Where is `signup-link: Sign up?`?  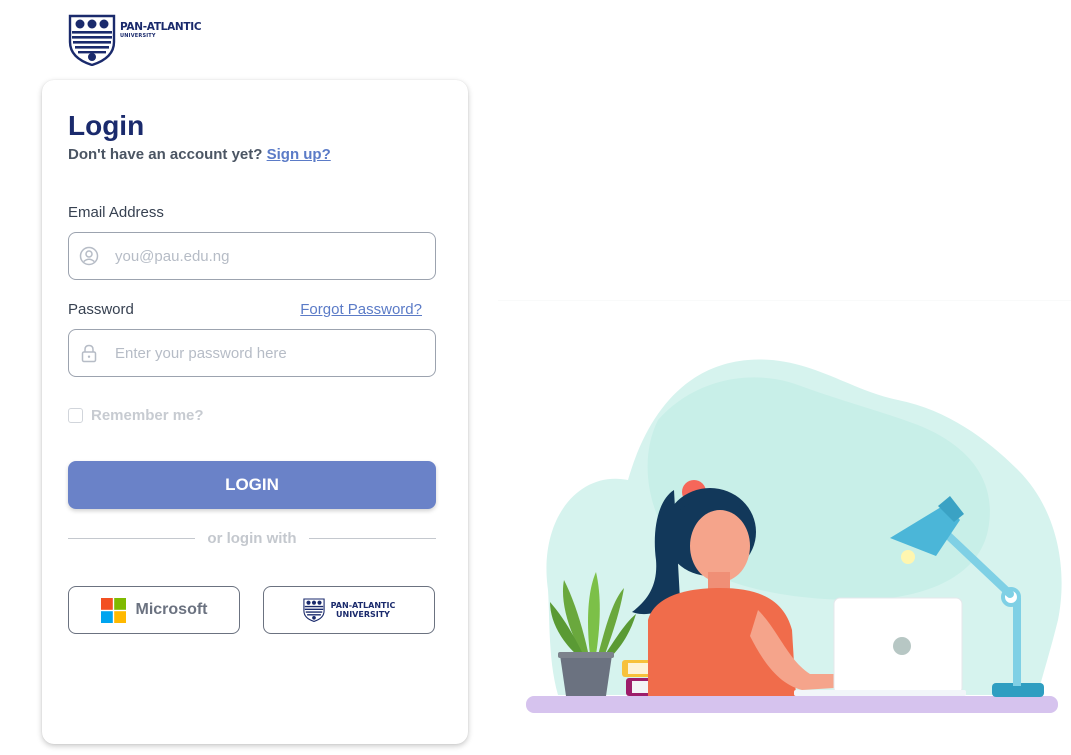
signup-link: Sign up? is located at coordinates (299, 154).